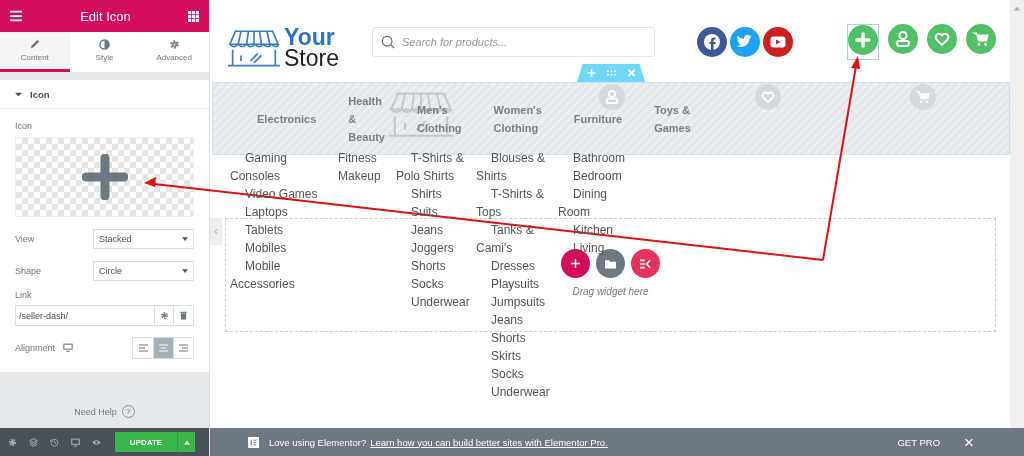  What do you see at coordinates (778, 42) in the screenshot?
I see `youtube-icon` at bounding box center [778, 42].